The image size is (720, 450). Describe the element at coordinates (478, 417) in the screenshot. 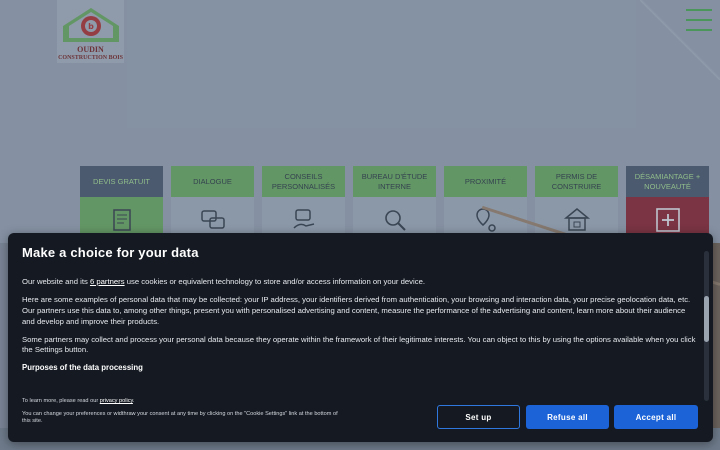

I see `set-up-button: Set up` at that location.